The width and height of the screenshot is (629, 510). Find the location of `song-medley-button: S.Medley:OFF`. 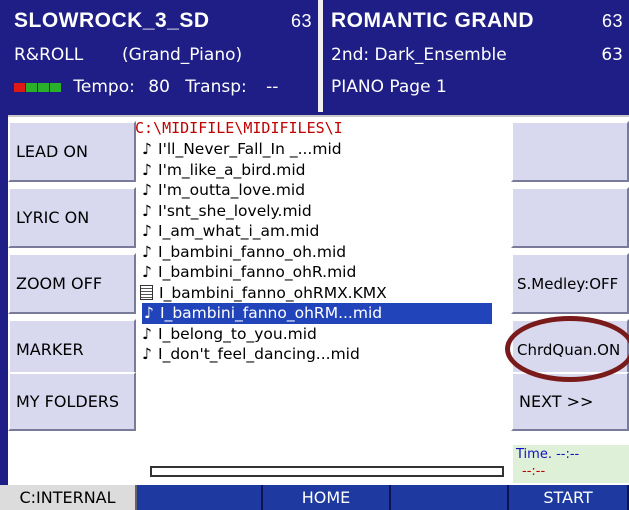

song-medley-button: S.Medley:OFF is located at coordinates (570, 283).